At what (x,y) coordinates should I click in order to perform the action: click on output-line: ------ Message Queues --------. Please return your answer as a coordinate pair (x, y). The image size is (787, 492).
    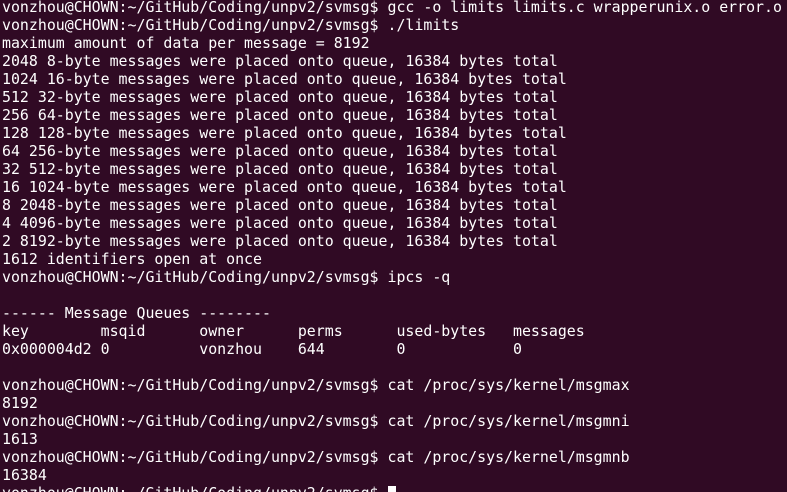
    Looking at the image, I should click on (136, 313).